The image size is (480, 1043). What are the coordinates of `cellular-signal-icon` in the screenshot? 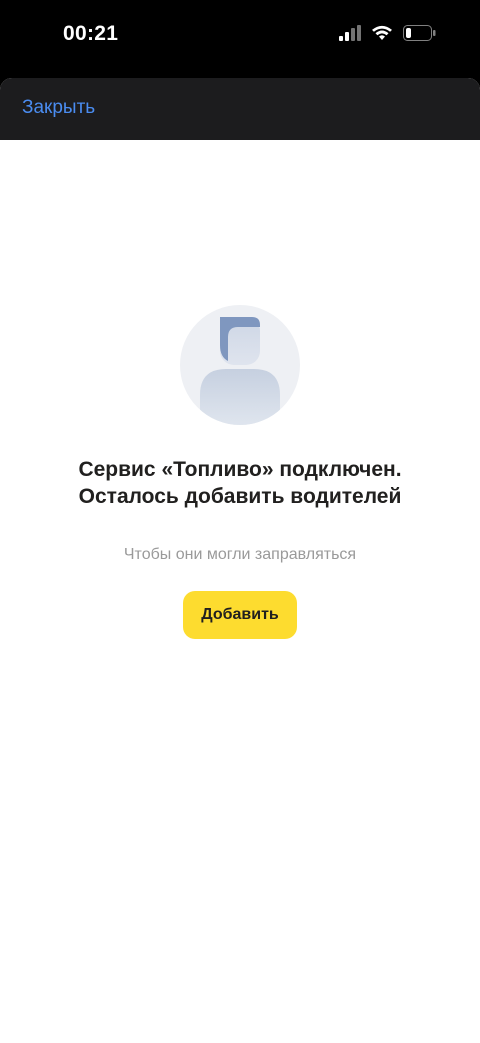 It's located at (350, 33).